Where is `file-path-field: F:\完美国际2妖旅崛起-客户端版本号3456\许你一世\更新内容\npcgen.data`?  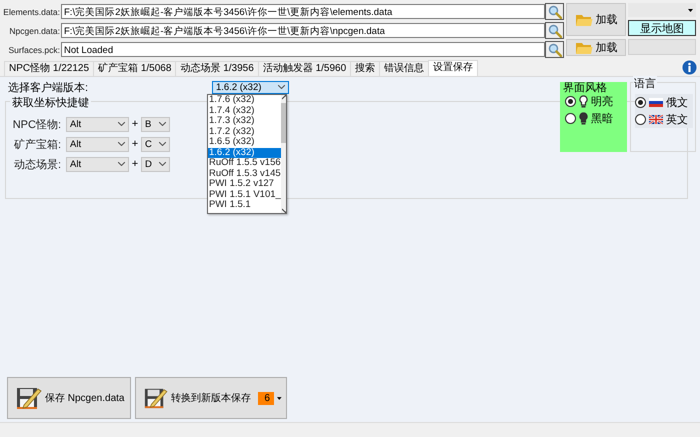 file-path-field: F:\完美国际2妖旅崛起-客户端版本号3456\许你一世\更新内容\npcgen.data is located at coordinates (303, 30).